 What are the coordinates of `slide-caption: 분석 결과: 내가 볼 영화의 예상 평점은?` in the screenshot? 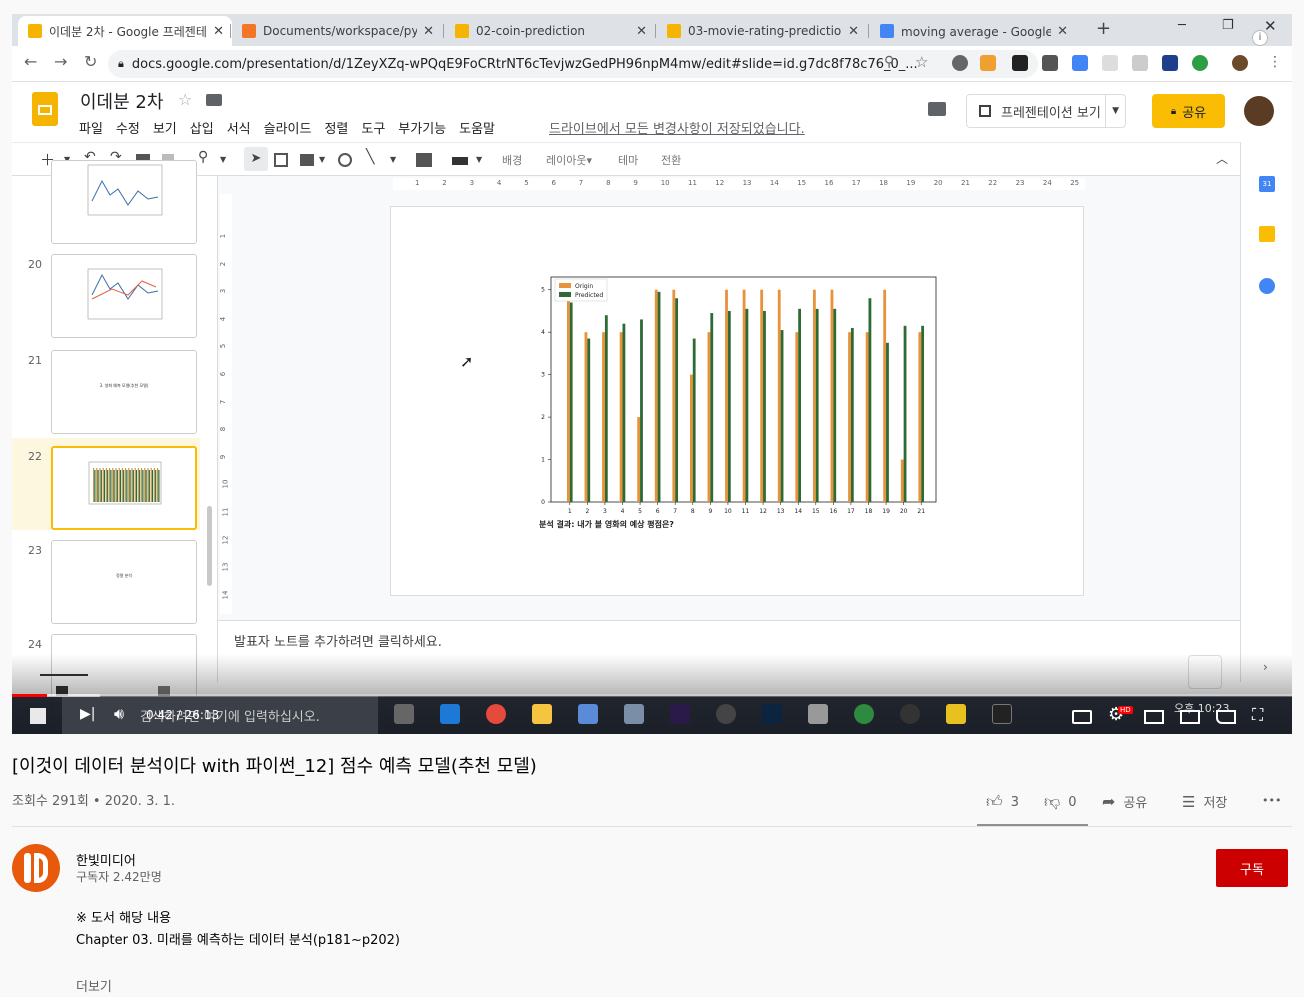 It's located at (606, 524).